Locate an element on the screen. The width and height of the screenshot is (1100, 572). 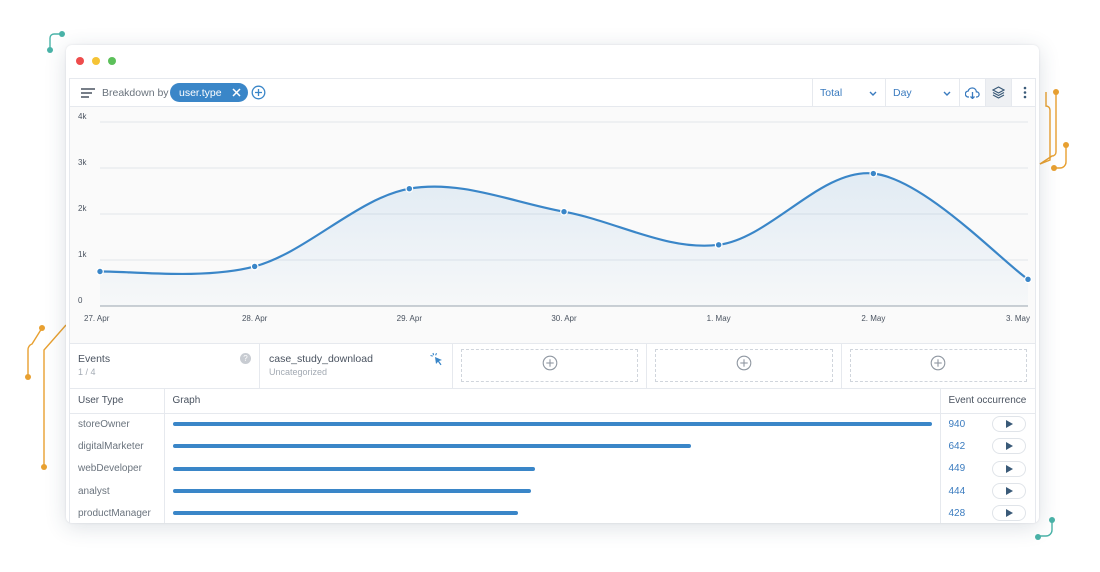
occurrence-value: 444 is located at coordinates (957, 491).